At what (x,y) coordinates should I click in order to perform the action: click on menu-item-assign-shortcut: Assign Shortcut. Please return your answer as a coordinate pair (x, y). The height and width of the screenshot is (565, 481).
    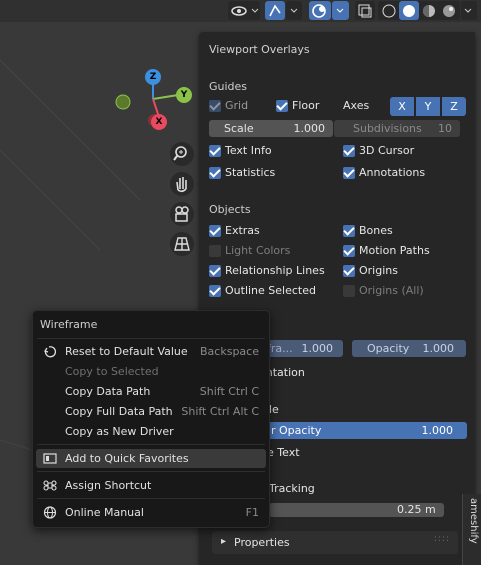
    Looking at the image, I should click on (151, 485).